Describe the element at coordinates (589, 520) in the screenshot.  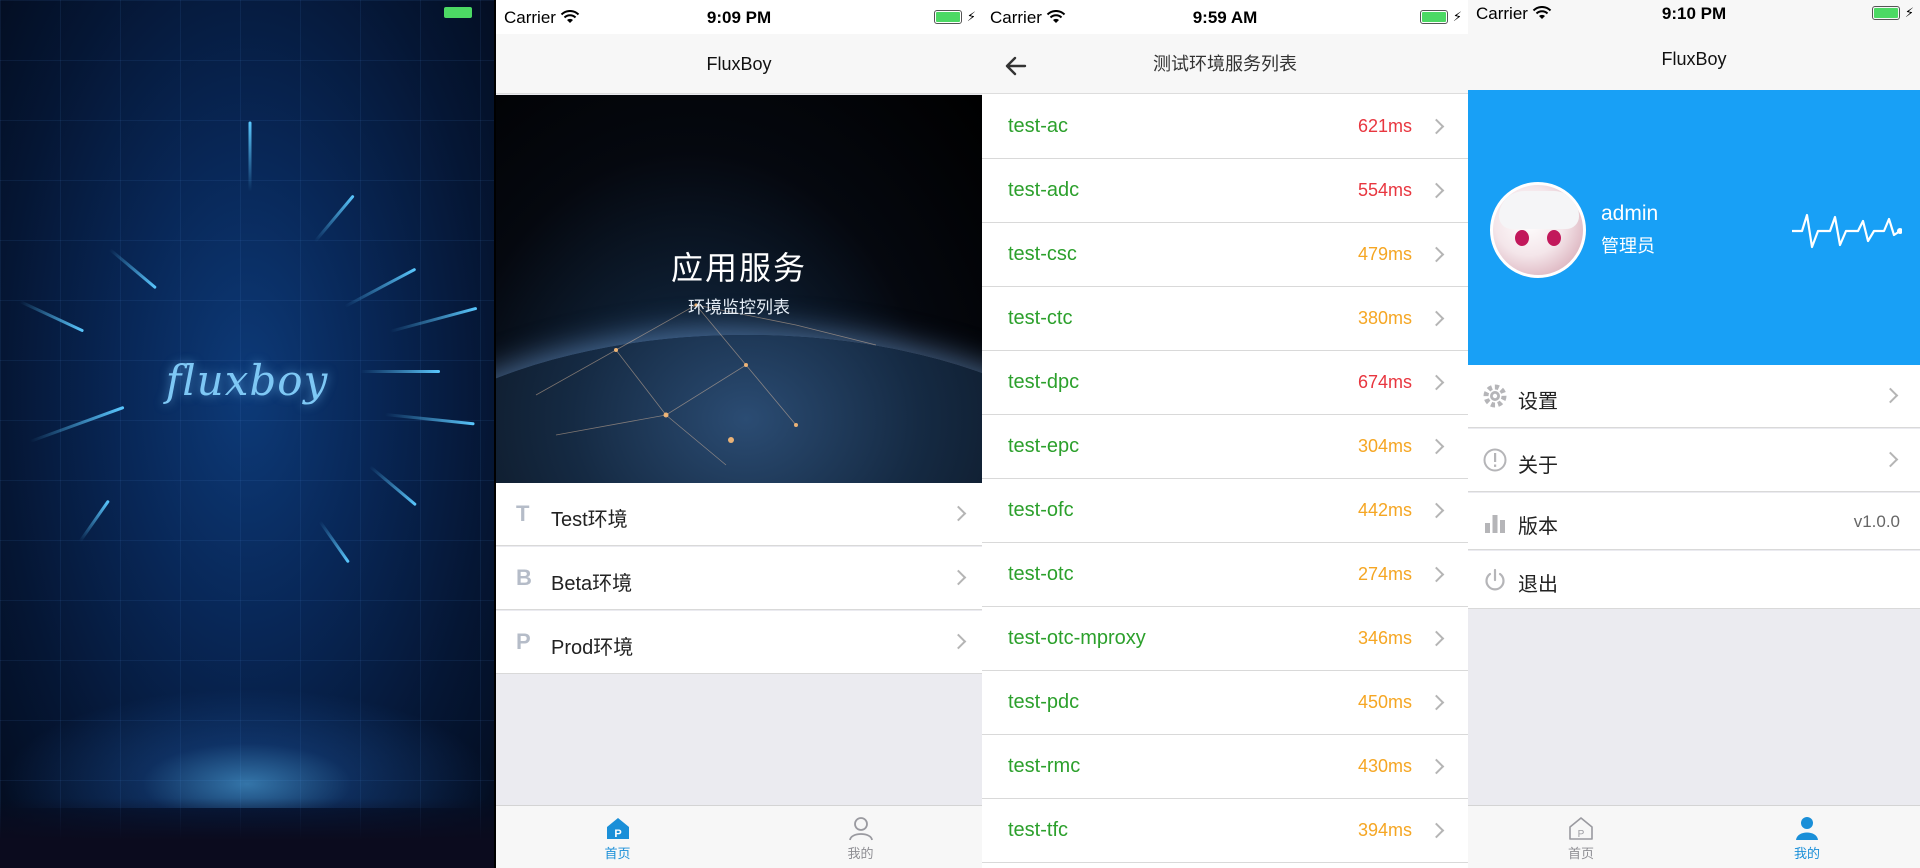
I see `env-label: Test环境` at that location.